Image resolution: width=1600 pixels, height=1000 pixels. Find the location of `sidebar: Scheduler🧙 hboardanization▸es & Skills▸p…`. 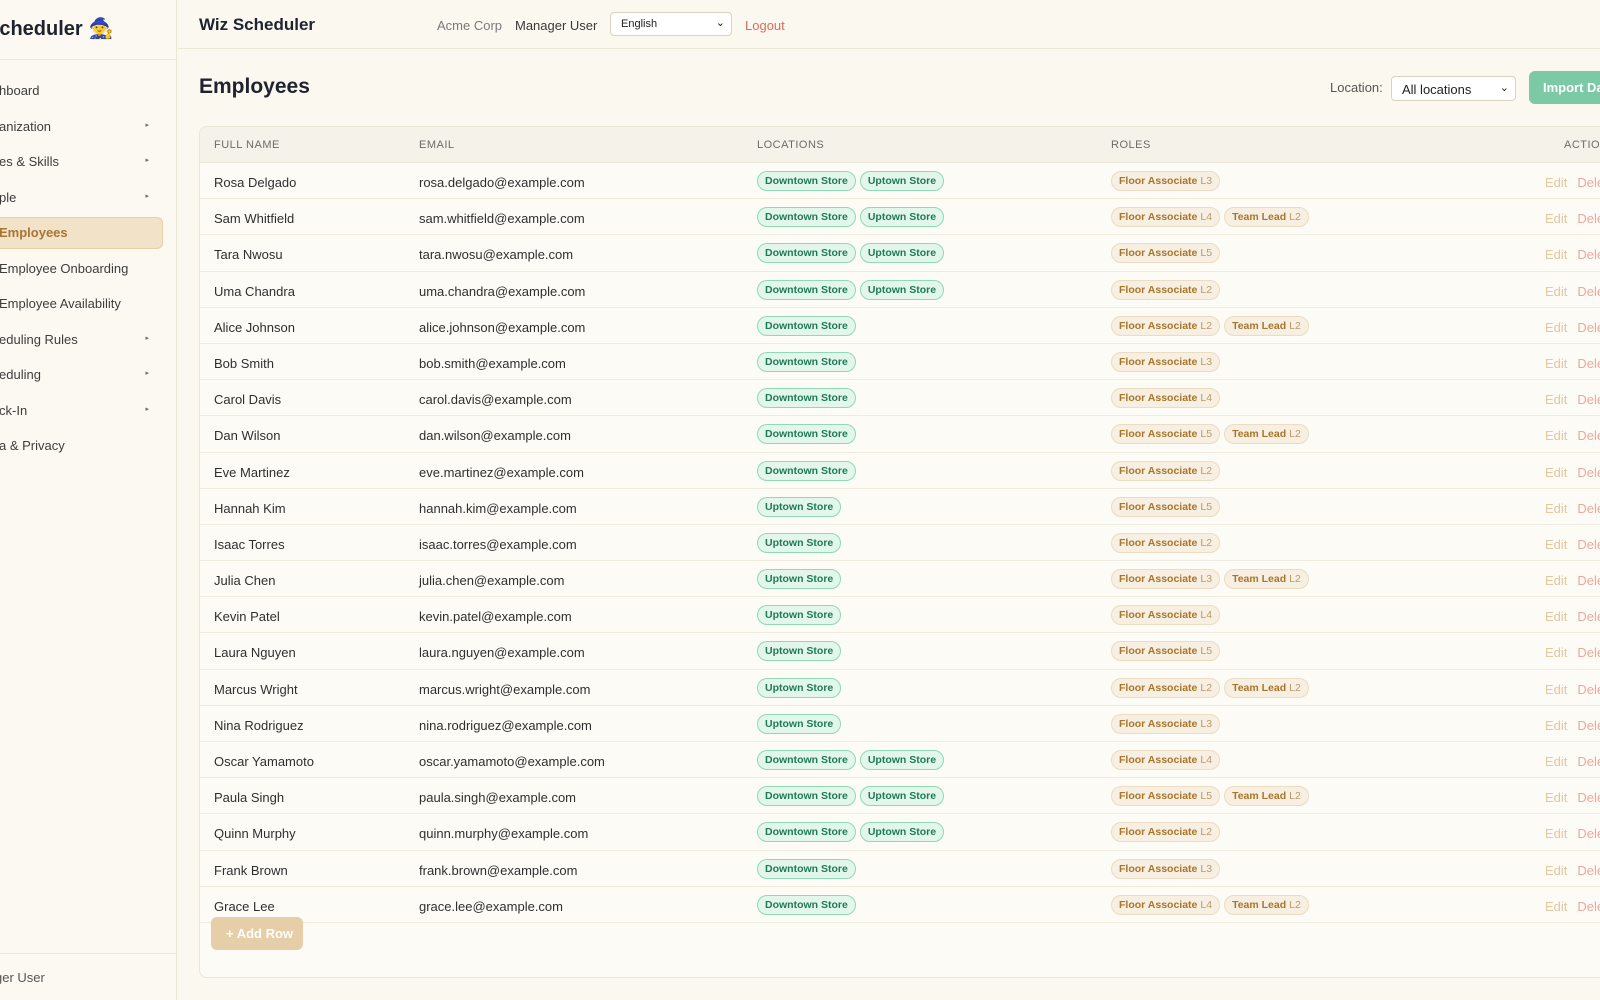

sidebar: Scheduler🧙 hboardanization▸es & Skills▸p… is located at coordinates (88, 500).